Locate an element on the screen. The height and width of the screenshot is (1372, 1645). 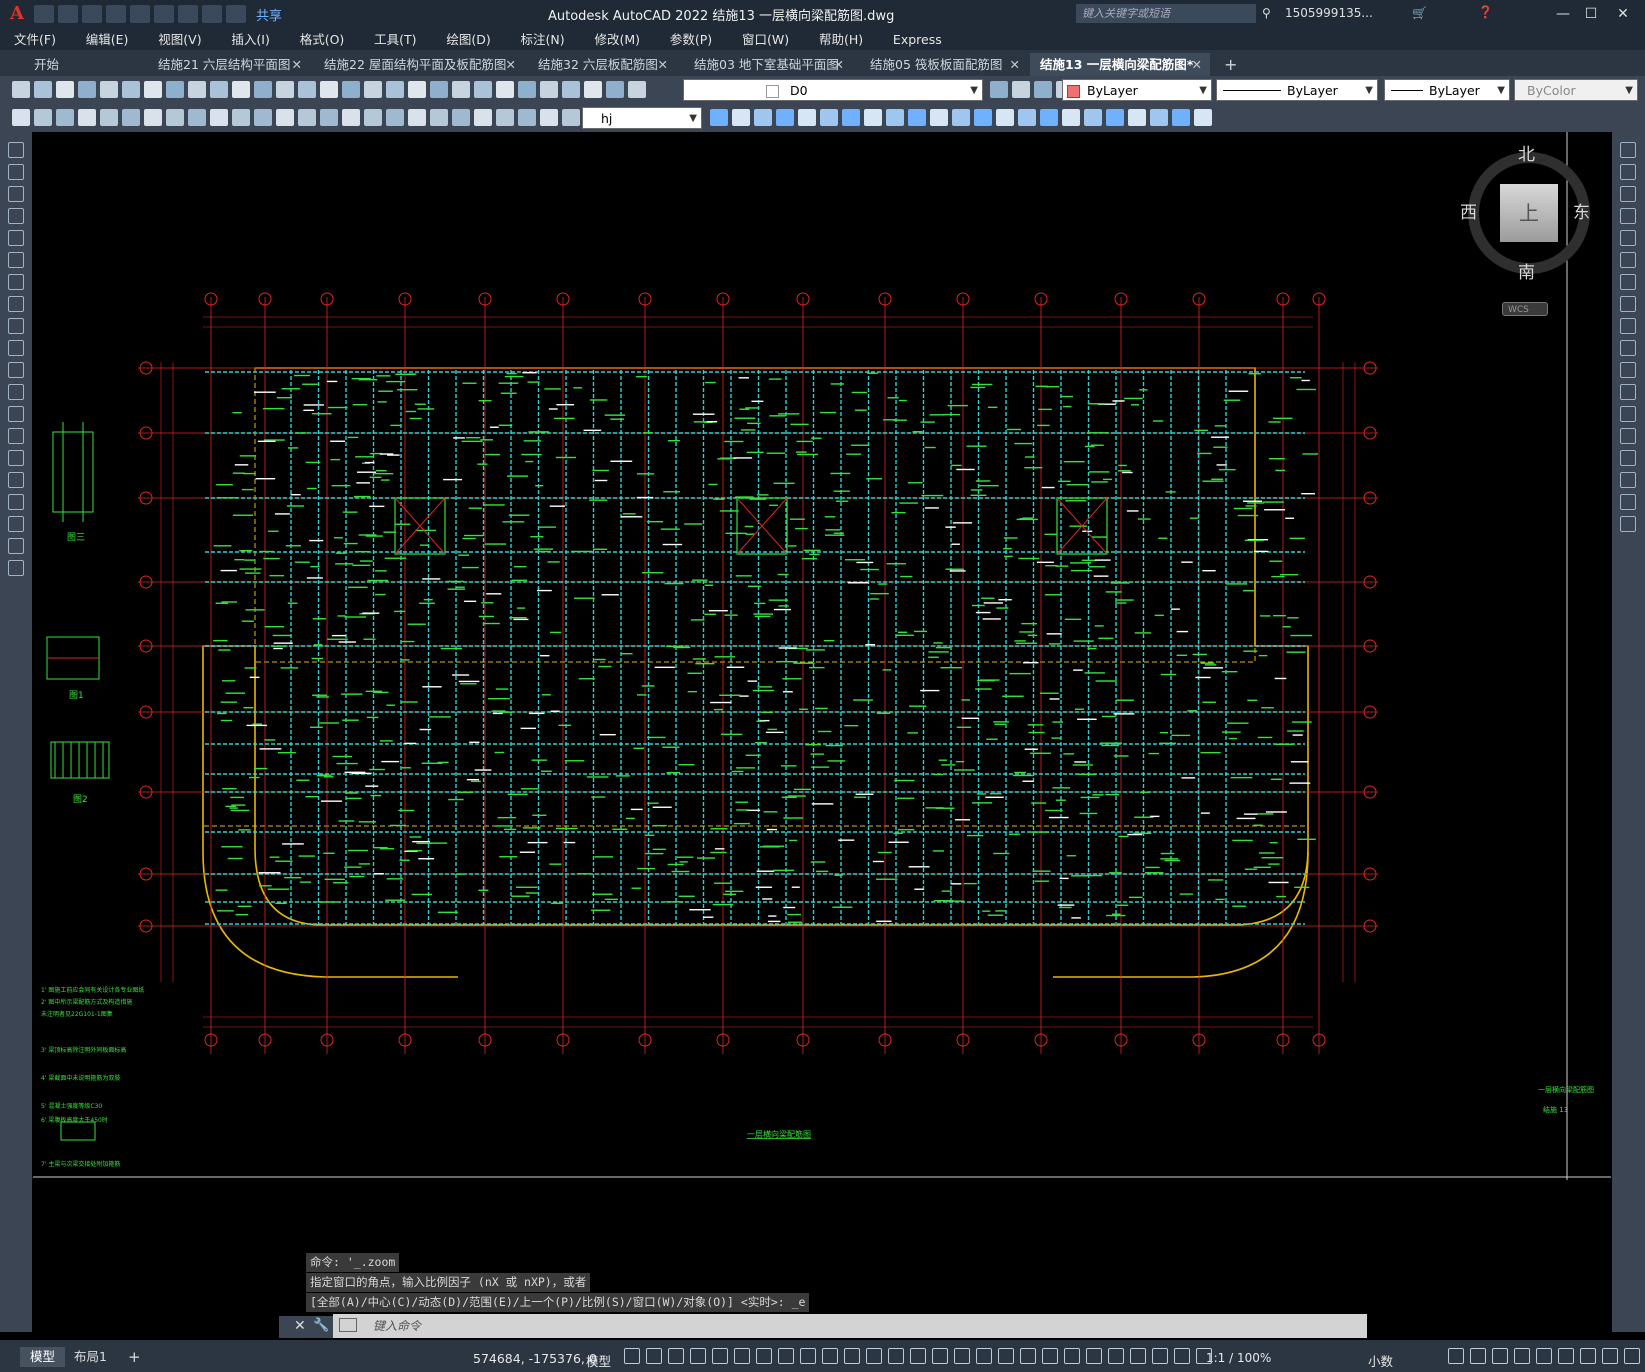
open-file-icon is located at coordinates (68, 14).